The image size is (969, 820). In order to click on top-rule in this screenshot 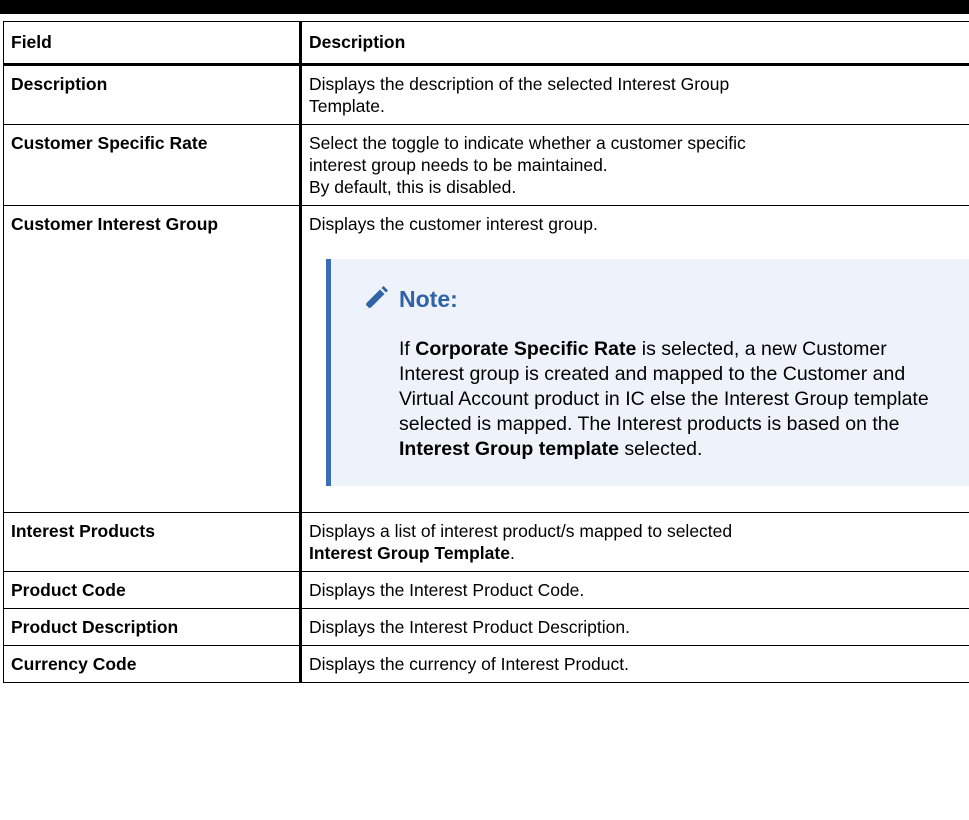, I will do `click(484, 7)`.